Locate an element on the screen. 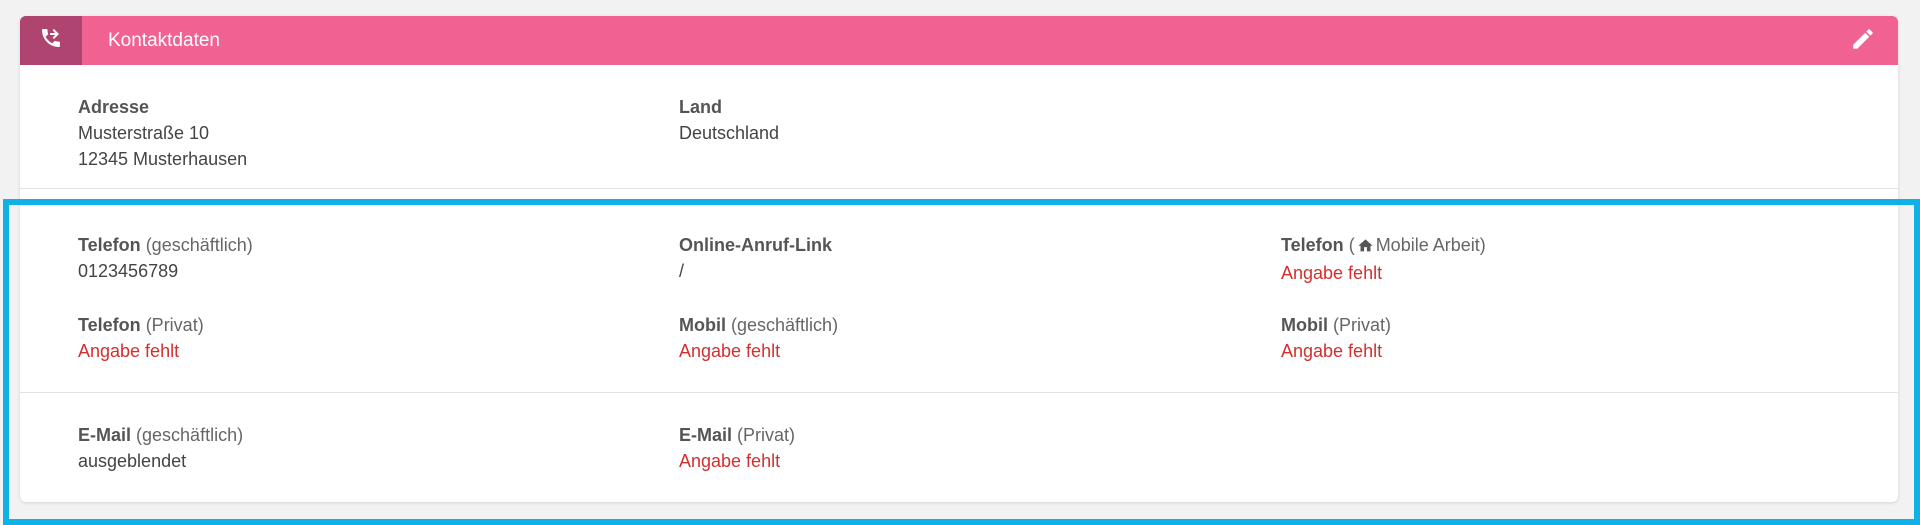 This screenshot has height=525, width=1920. section-divider is located at coordinates (959, 188).